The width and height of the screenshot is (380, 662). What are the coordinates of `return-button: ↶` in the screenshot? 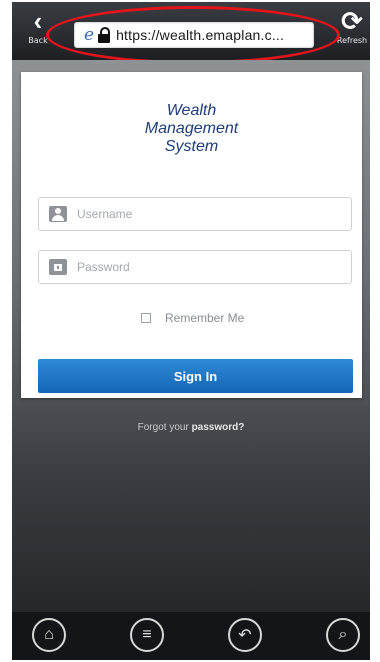 It's located at (245, 635).